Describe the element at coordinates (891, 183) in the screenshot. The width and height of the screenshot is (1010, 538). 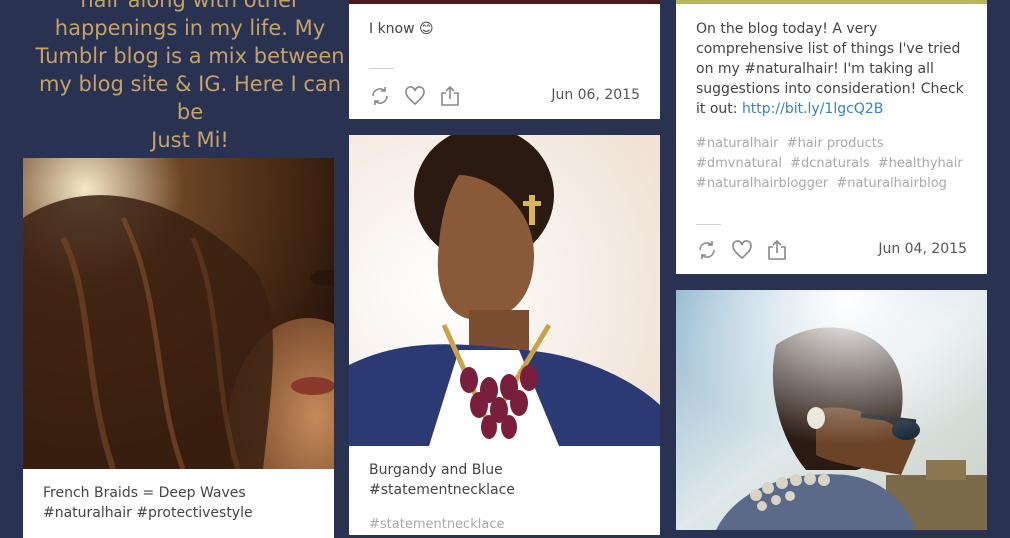
I see `tag-link: #naturalhairblog` at that location.